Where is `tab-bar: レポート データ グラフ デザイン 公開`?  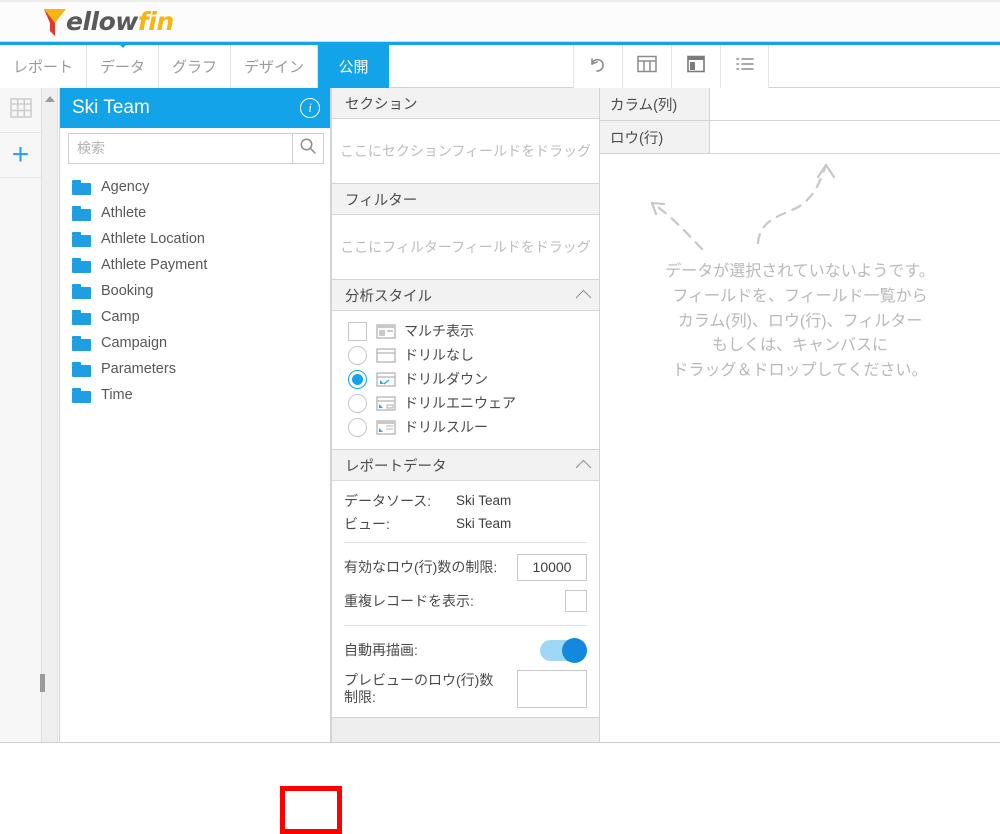
tab-bar: レポート データ グラフ デザイン 公開 is located at coordinates (500, 65).